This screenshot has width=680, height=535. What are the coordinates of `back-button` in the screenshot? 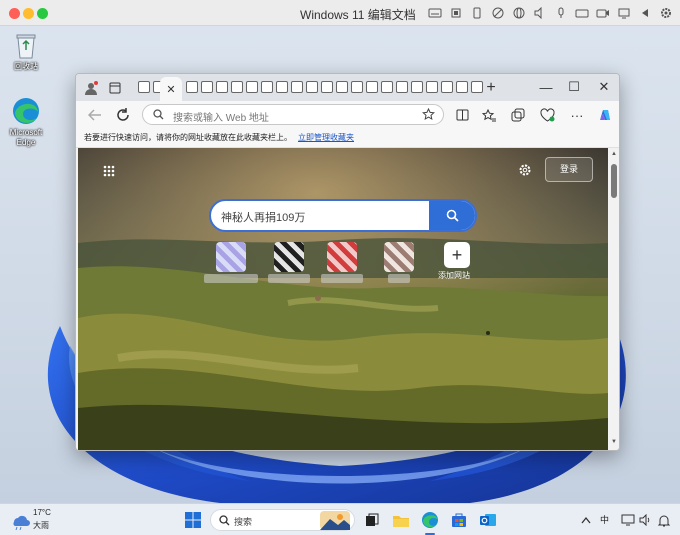 It's located at (95, 115).